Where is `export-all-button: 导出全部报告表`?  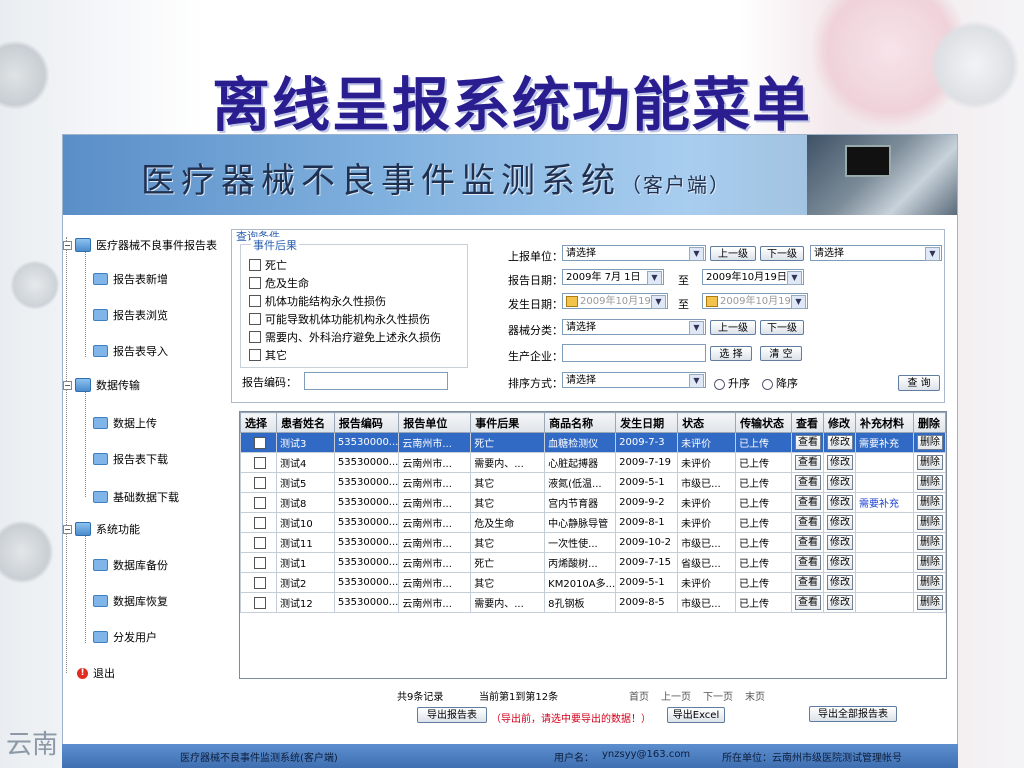
export-all-button: 导出全部报告表 is located at coordinates (853, 714).